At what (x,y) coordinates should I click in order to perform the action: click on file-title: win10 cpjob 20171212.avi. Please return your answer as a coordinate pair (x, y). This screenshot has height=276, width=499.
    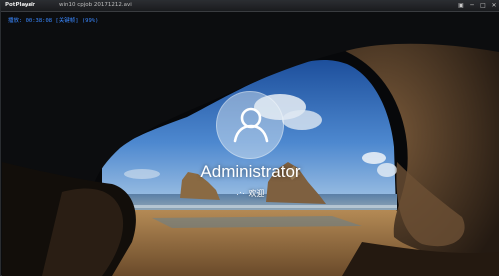
    Looking at the image, I should click on (95, 5).